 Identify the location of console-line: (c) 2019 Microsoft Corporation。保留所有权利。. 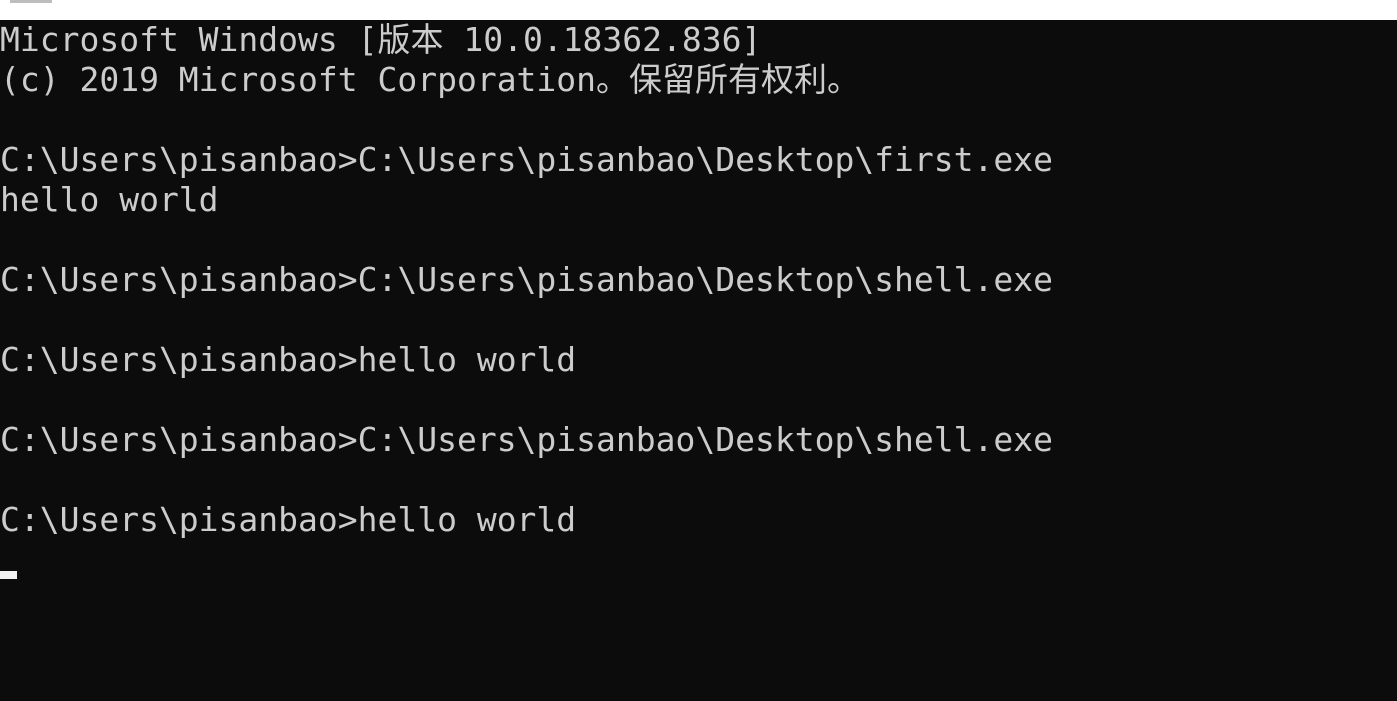
(430, 79).